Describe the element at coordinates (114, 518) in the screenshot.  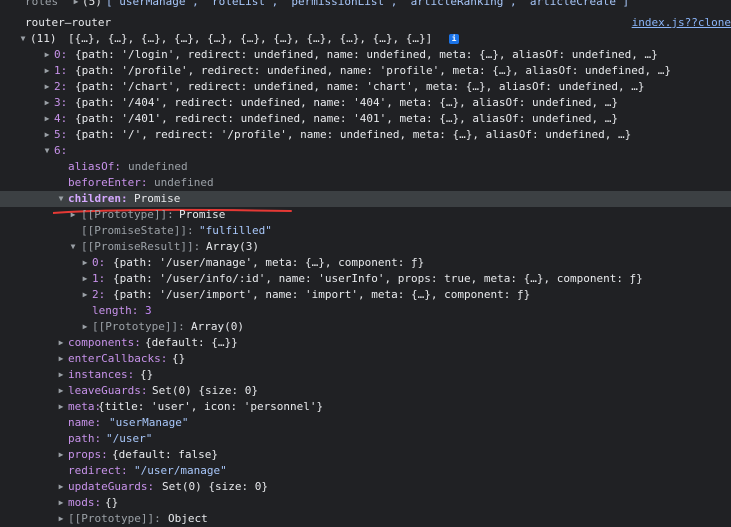
I see `prop-key: [[Prototype]]:` at that location.